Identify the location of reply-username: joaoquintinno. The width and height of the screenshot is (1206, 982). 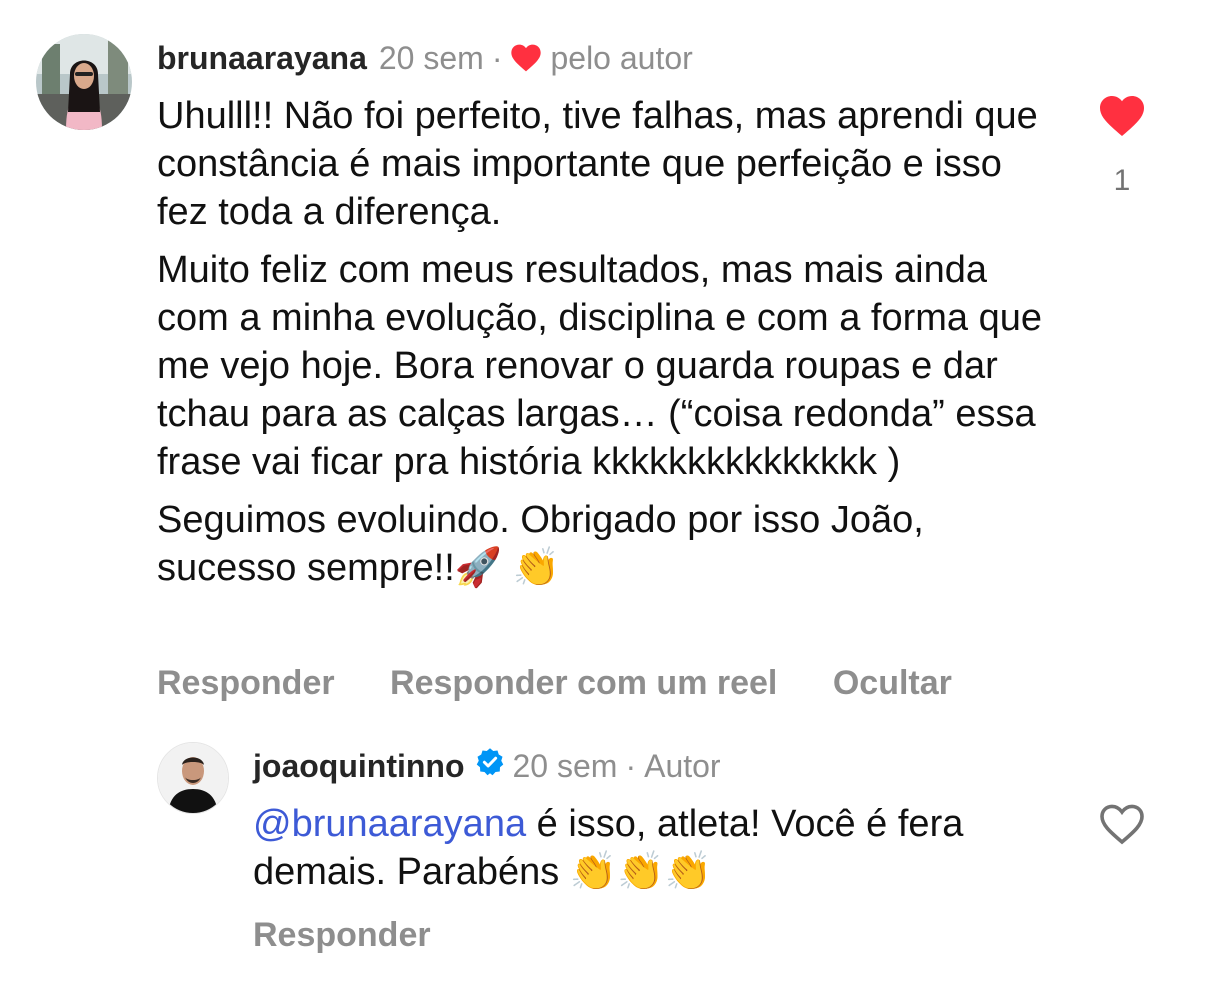
(359, 766).